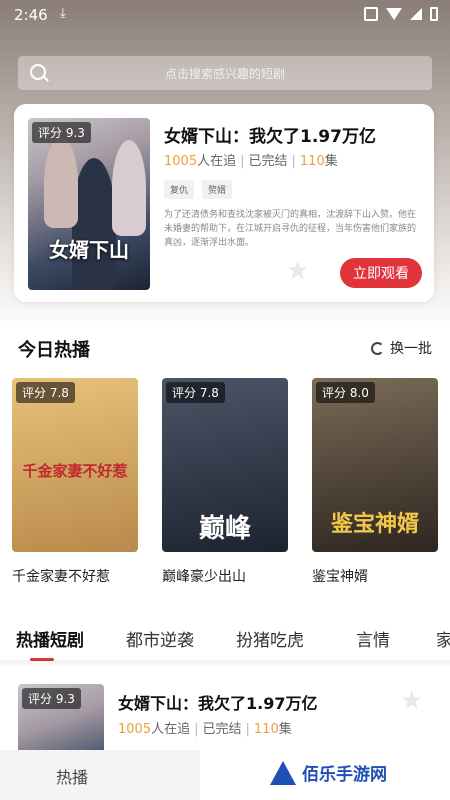 Image resolution: width=450 pixels, height=800 pixels. I want to click on poster-title-art: 女婿下山, so click(89, 250).